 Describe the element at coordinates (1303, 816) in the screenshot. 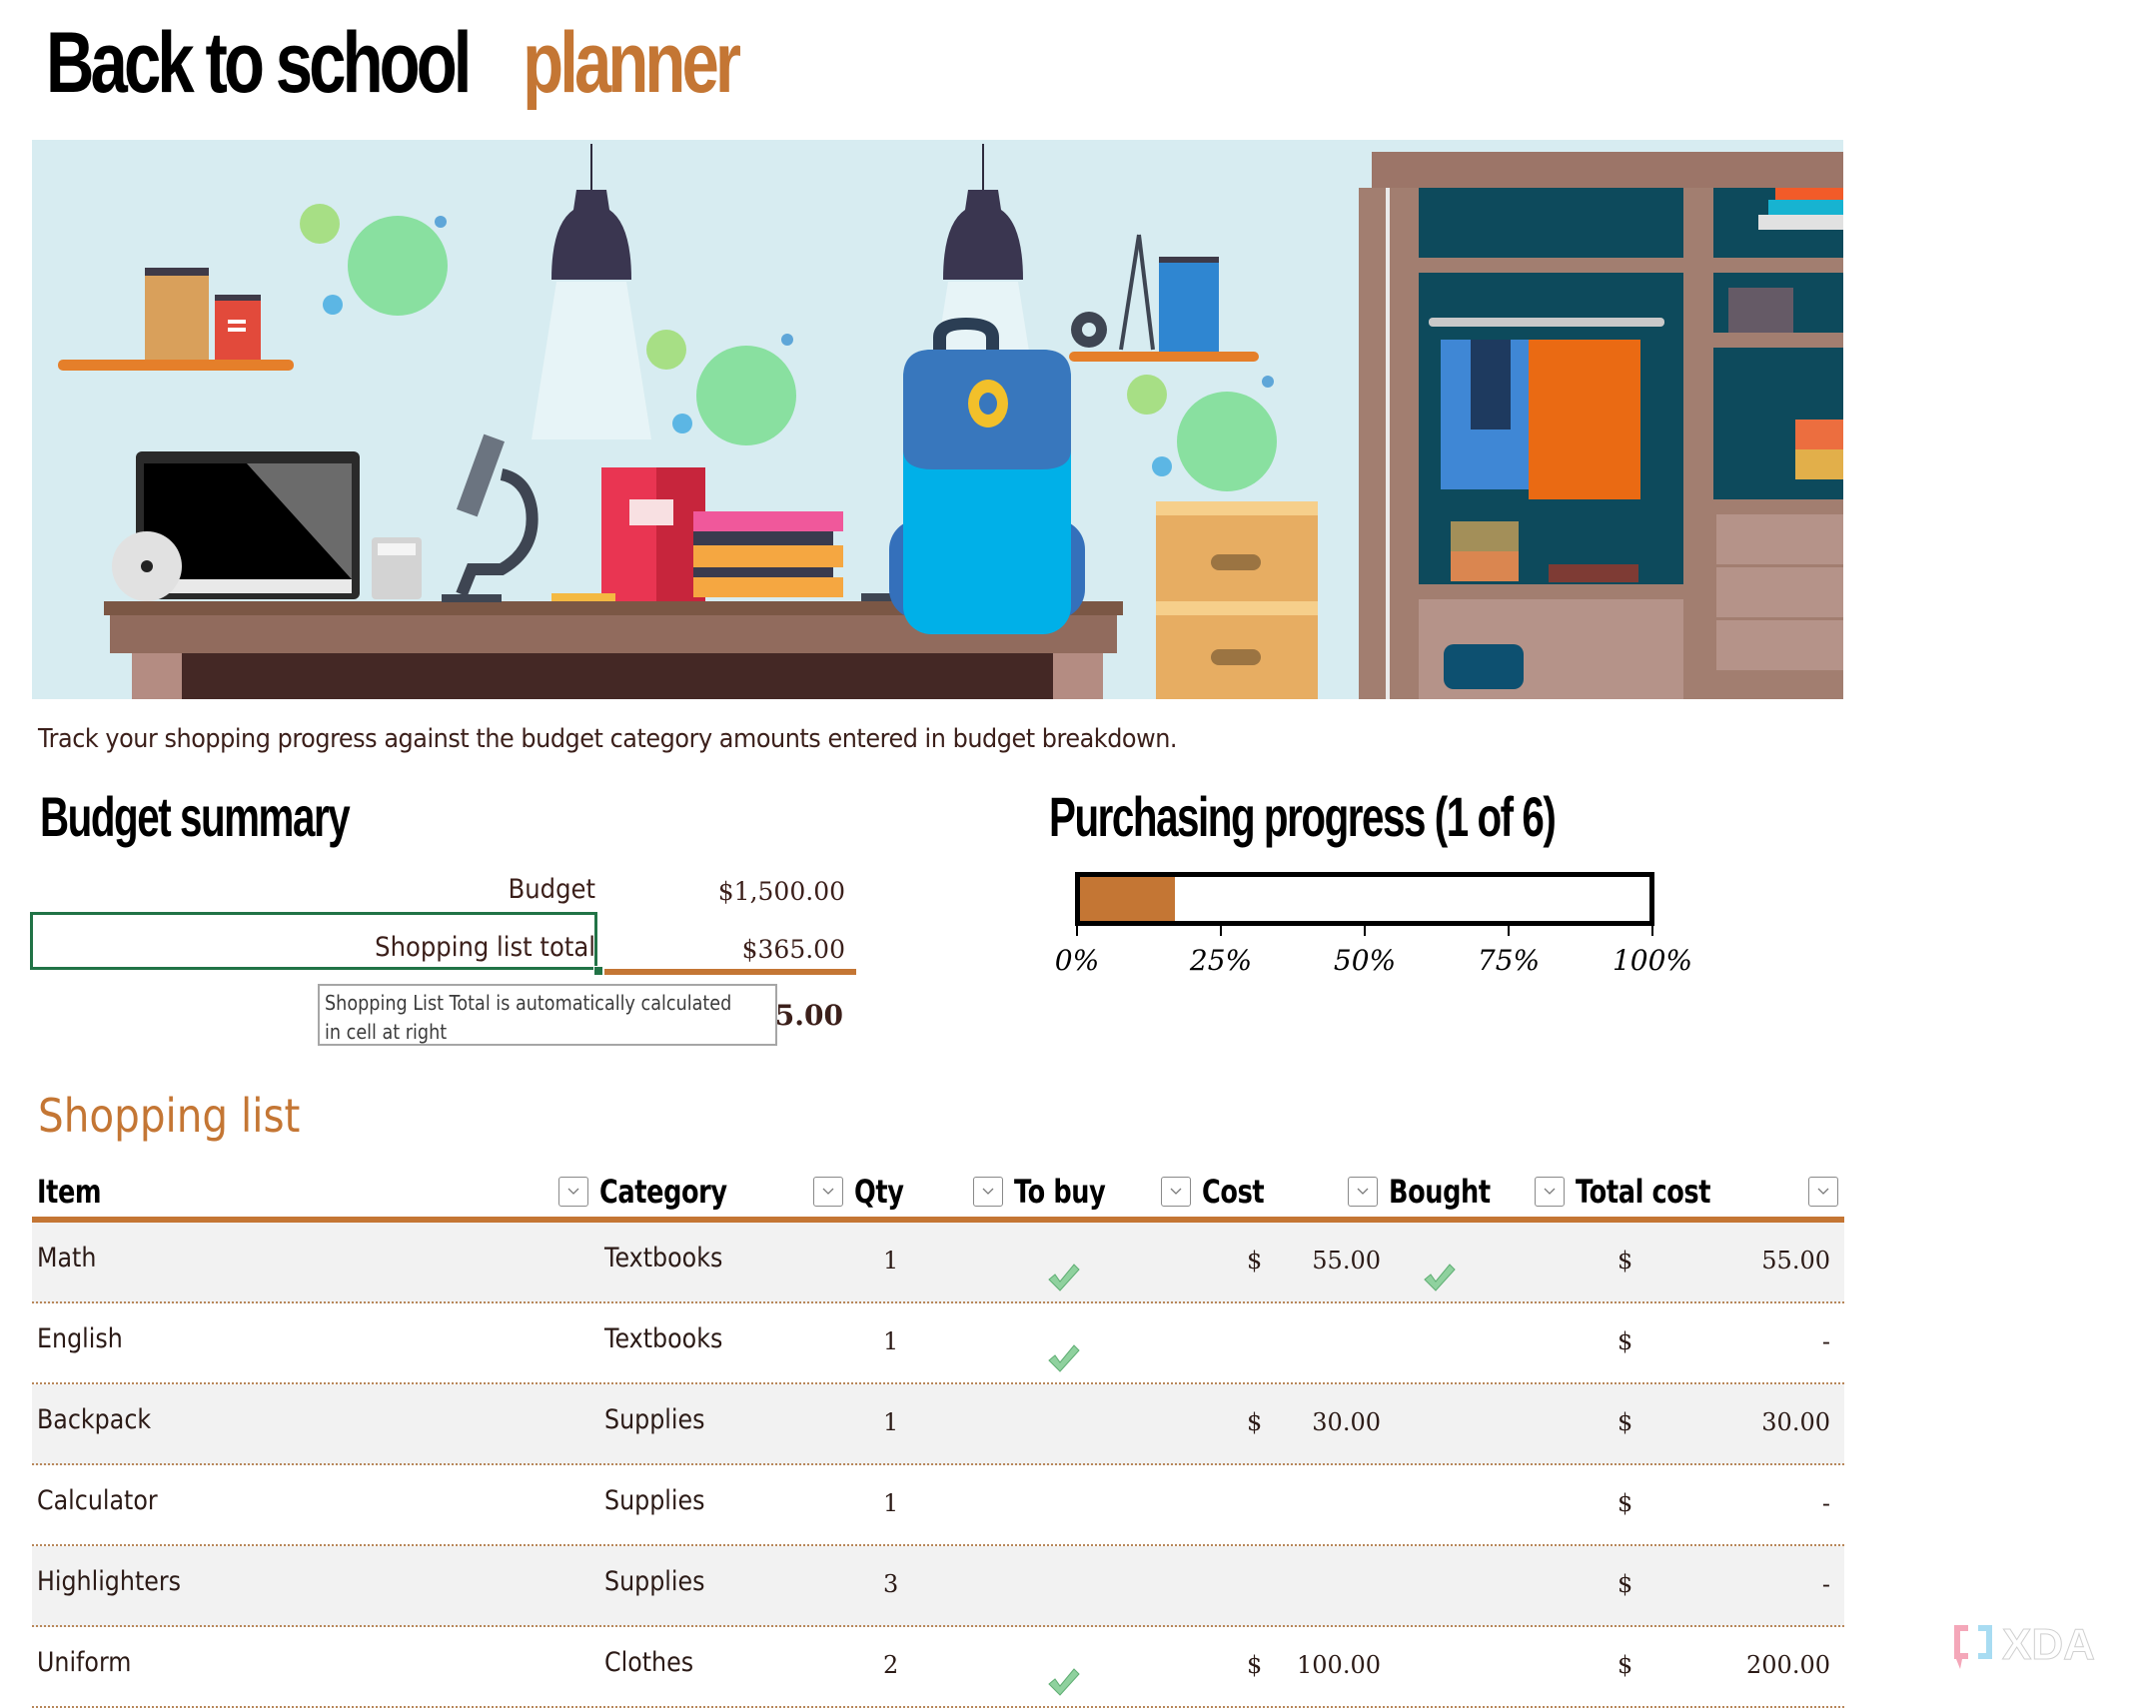

I see `purchasing-progress-heading: Purchasing progress (1 of 6)` at that location.